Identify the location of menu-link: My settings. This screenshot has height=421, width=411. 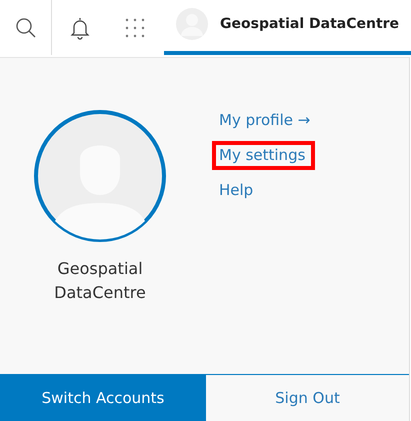
(264, 155).